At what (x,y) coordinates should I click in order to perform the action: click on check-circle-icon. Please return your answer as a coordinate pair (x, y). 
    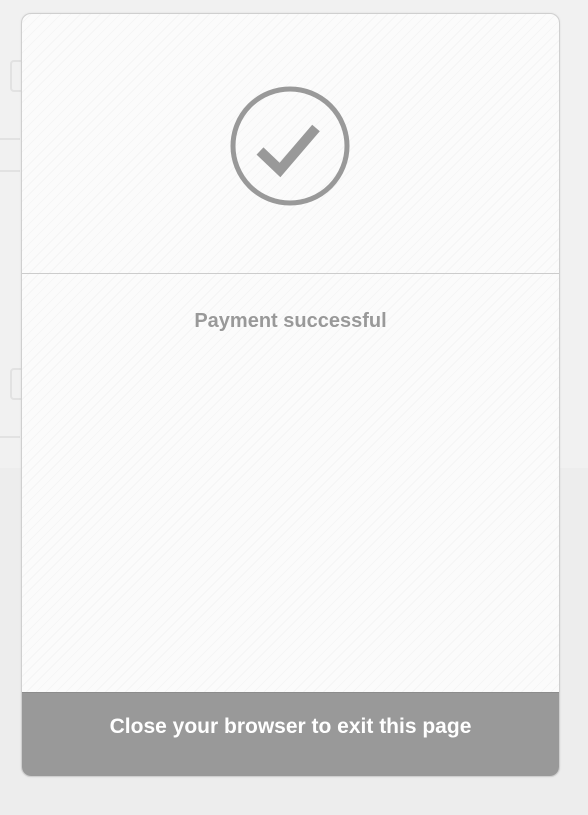
    Looking at the image, I should click on (290, 146).